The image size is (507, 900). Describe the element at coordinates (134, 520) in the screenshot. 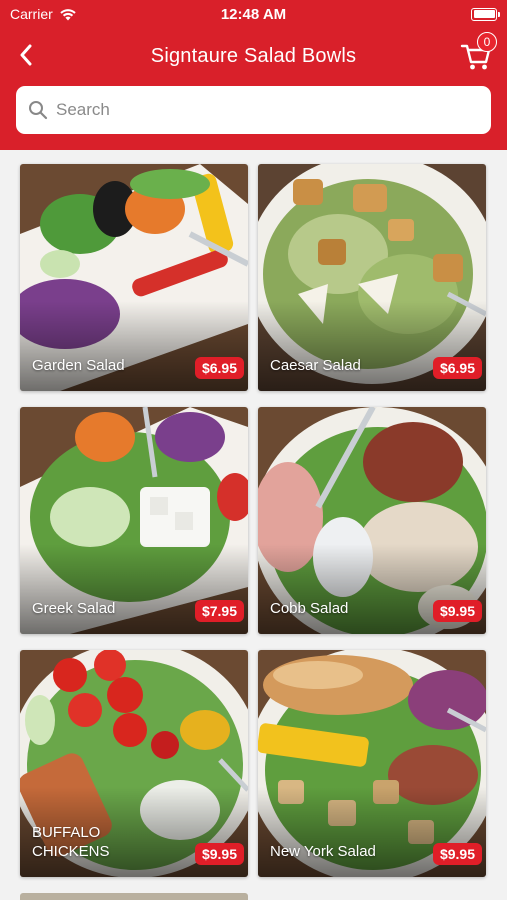

I see `menu-item-card: Greek Salad $7.95` at that location.